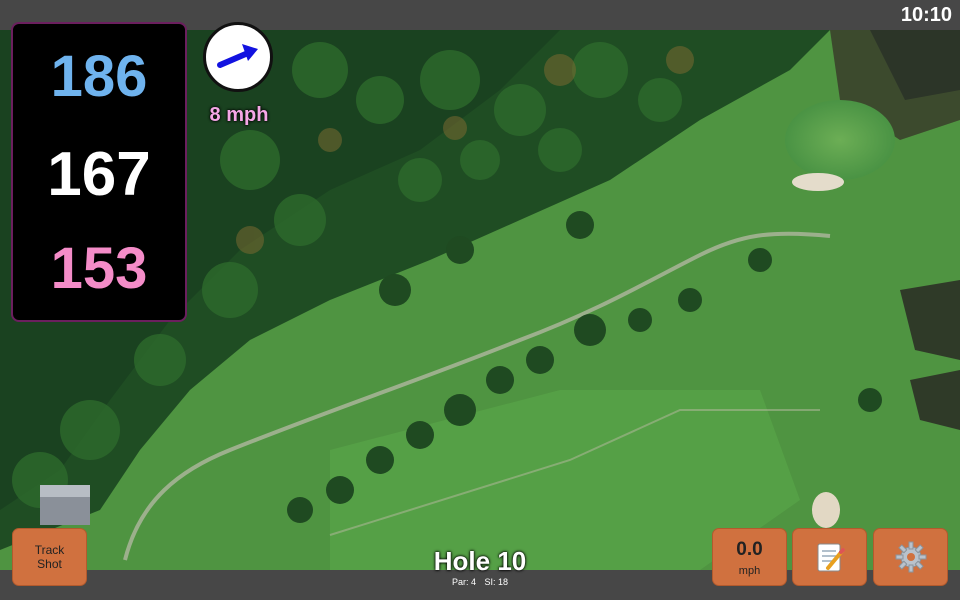 The width and height of the screenshot is (960, 600). I want to click on hole-meta: Par: 4 SI: 18, so click(480, 582).